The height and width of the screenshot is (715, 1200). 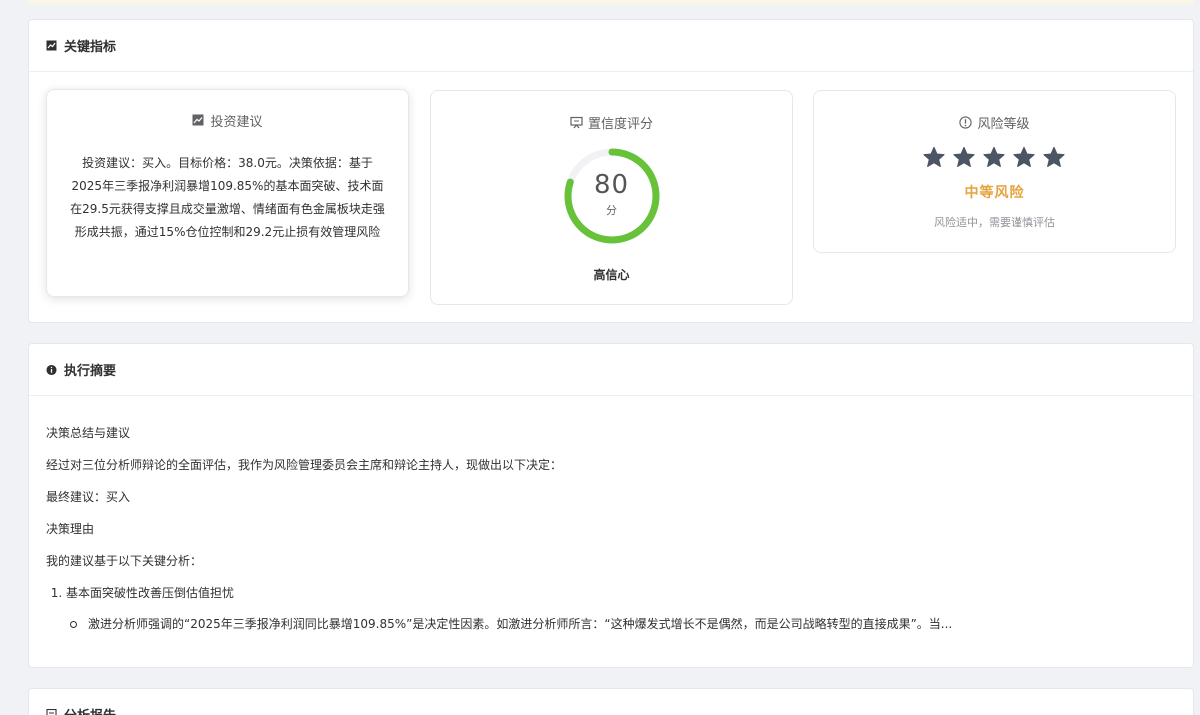 I want to click on risk-title: 风险等级, so click(x=1003, y=124).